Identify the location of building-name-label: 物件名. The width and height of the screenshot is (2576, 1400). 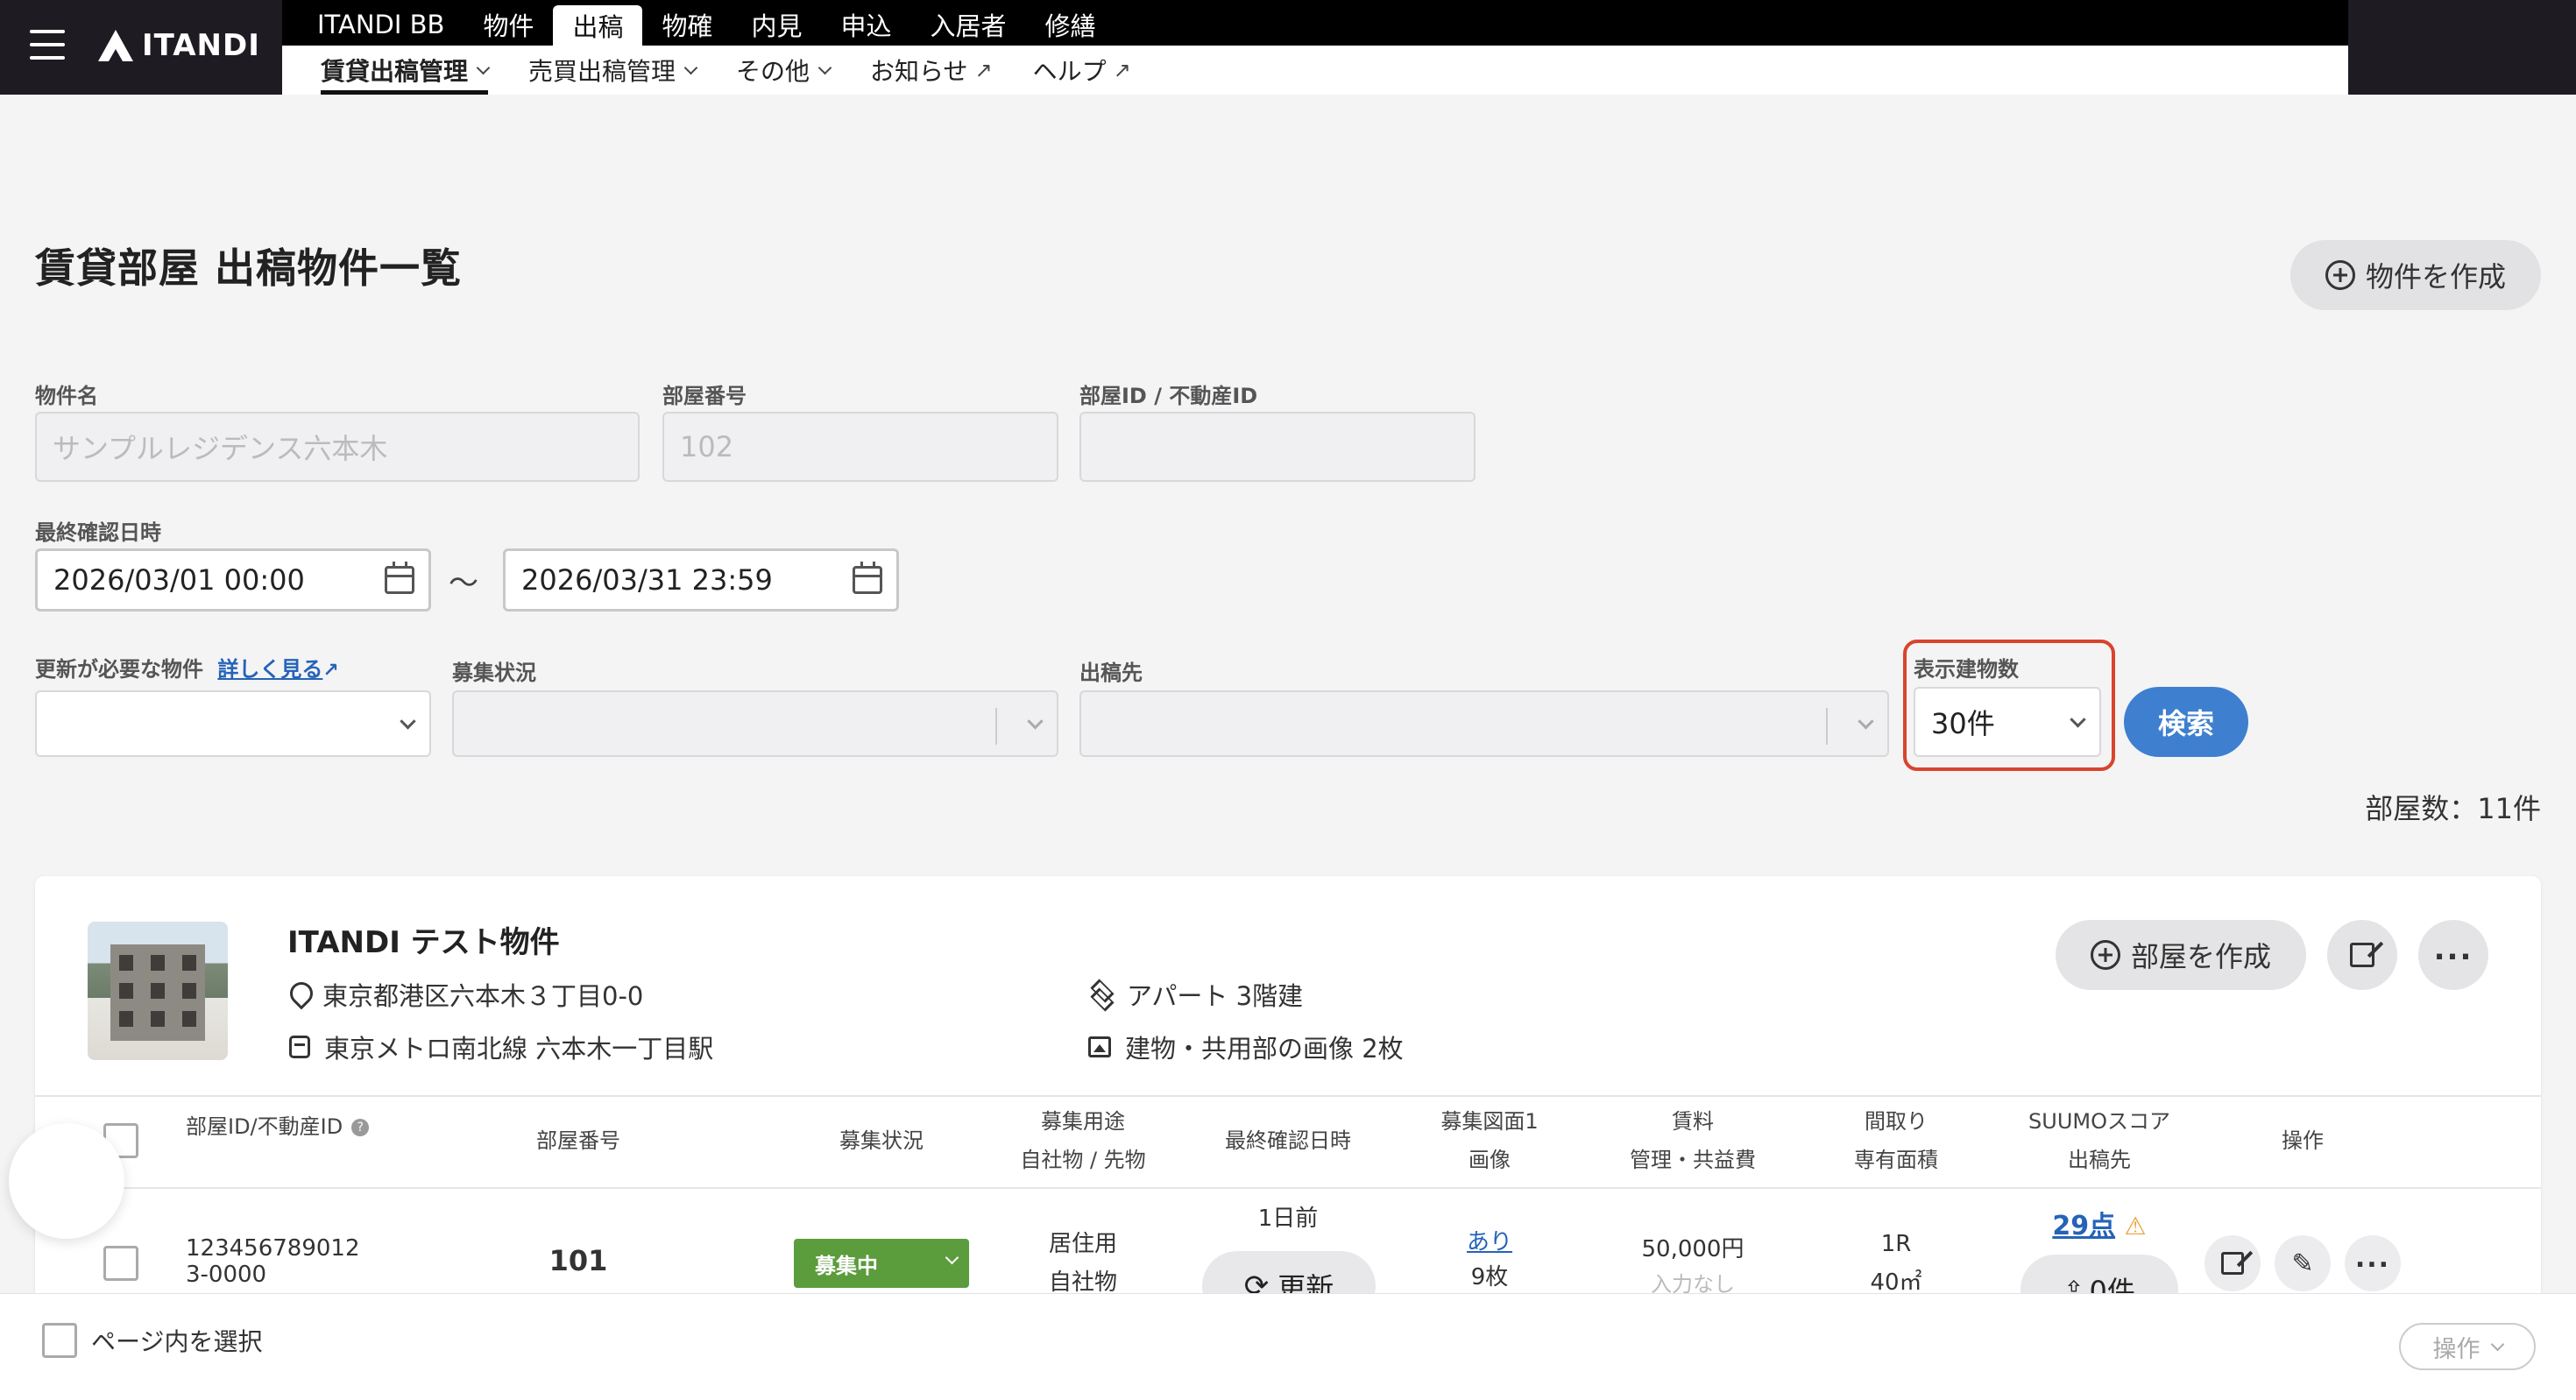
(66, 396).